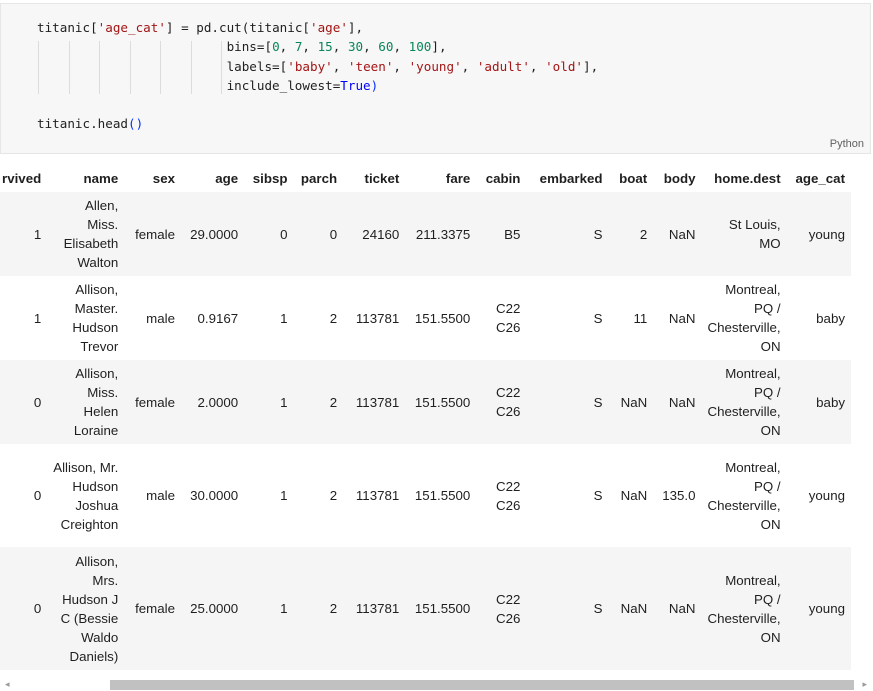 The width and height of the screenshot is (873, 691). Describe the element at coordinates (270, 178) in the screenshot. I see `column-header: sibsp` at that location.